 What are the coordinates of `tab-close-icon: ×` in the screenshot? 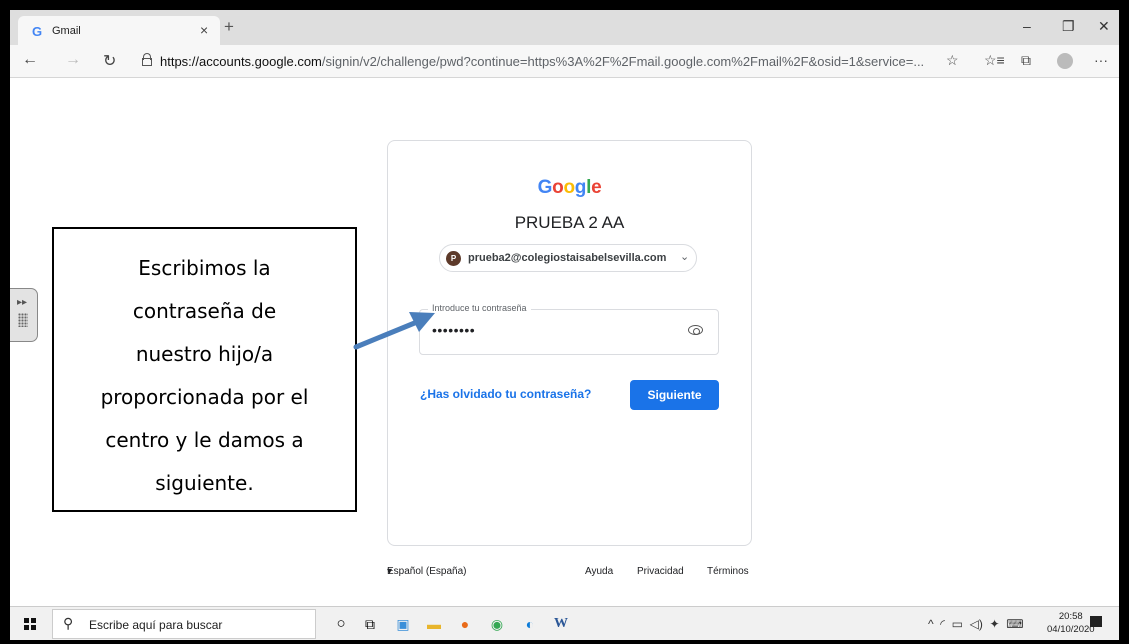 It's located at (204, 30).